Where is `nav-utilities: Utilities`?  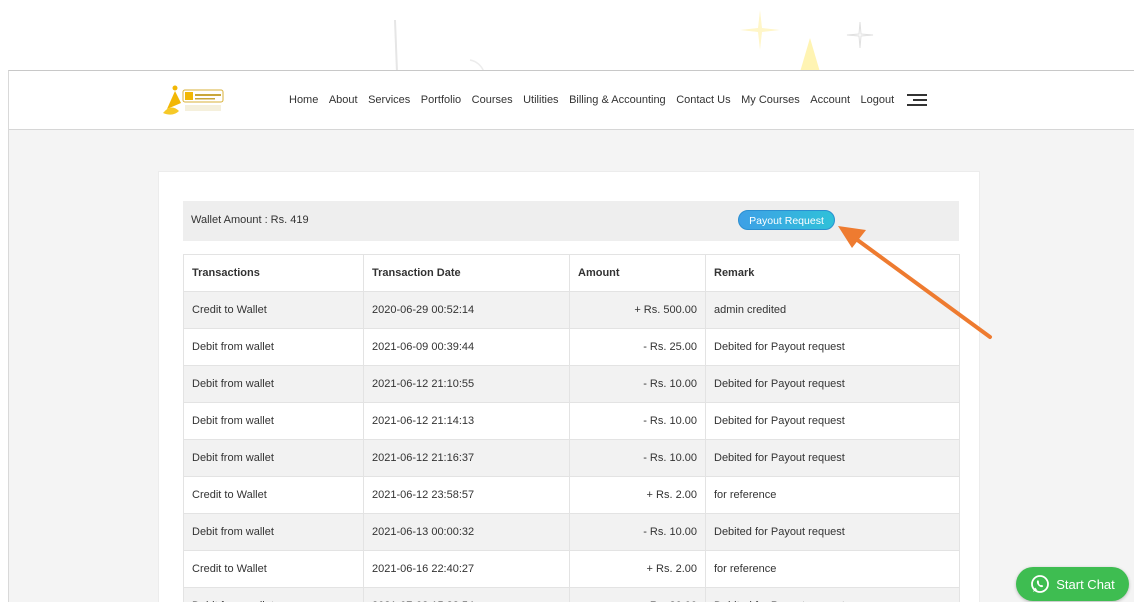
nav-utilities: Utilities is located at coordinates (540, 100).